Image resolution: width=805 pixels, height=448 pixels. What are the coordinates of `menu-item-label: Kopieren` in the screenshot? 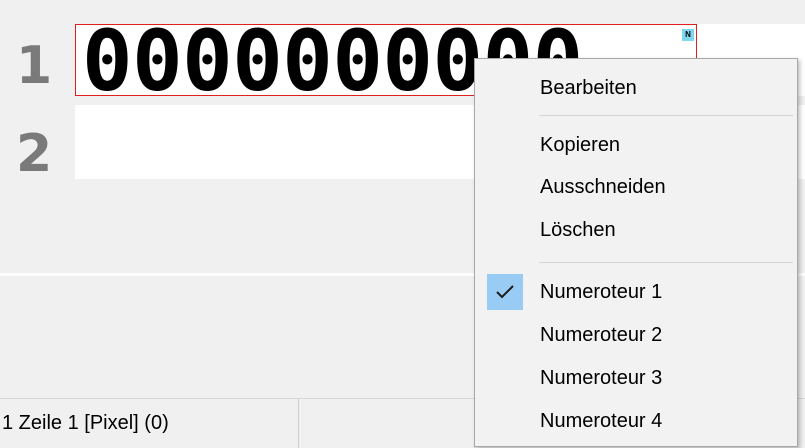 It's located at (580, 145).